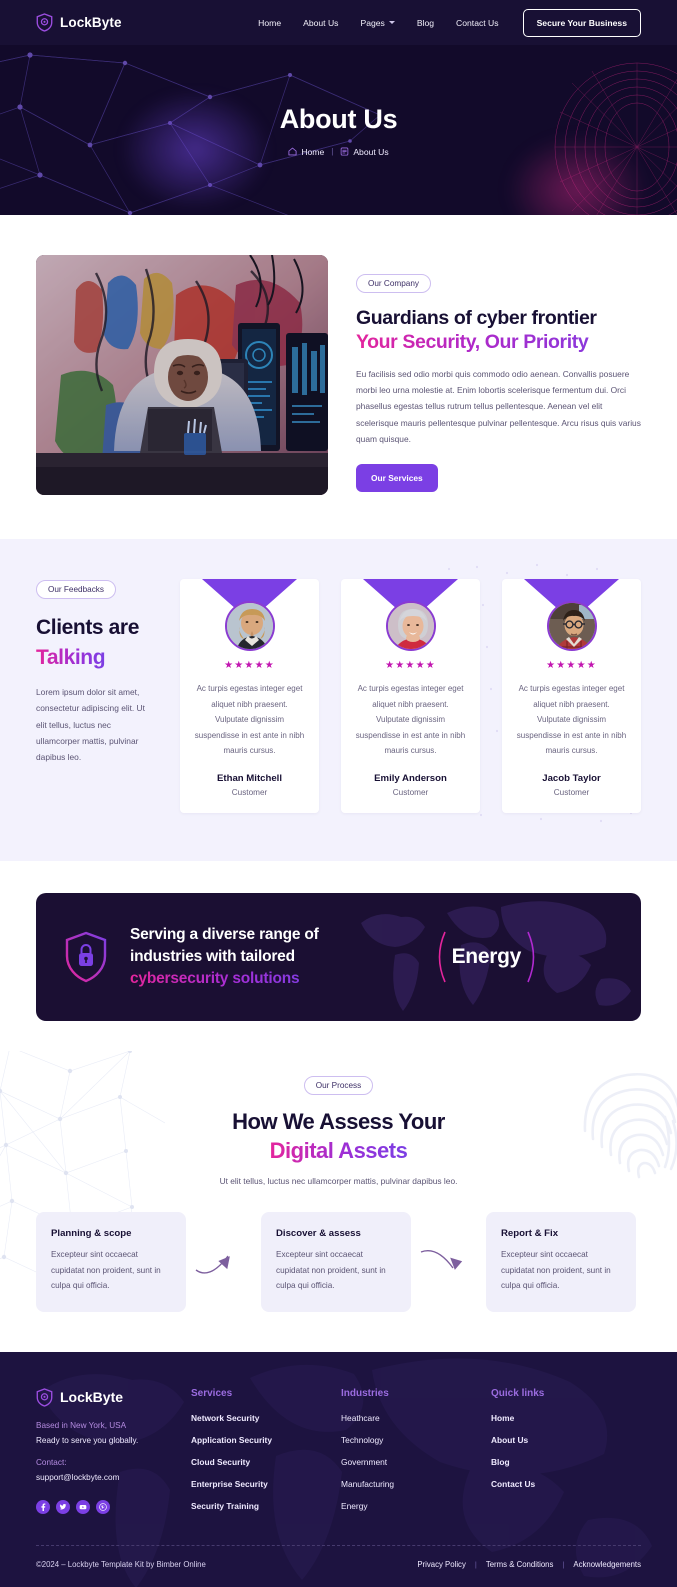 This screenshot has height=1587, width=677. What do you see at coordinates (338, 118) in the screenshot?
I see `page-title: About Us` at bounding box center [338, 118].